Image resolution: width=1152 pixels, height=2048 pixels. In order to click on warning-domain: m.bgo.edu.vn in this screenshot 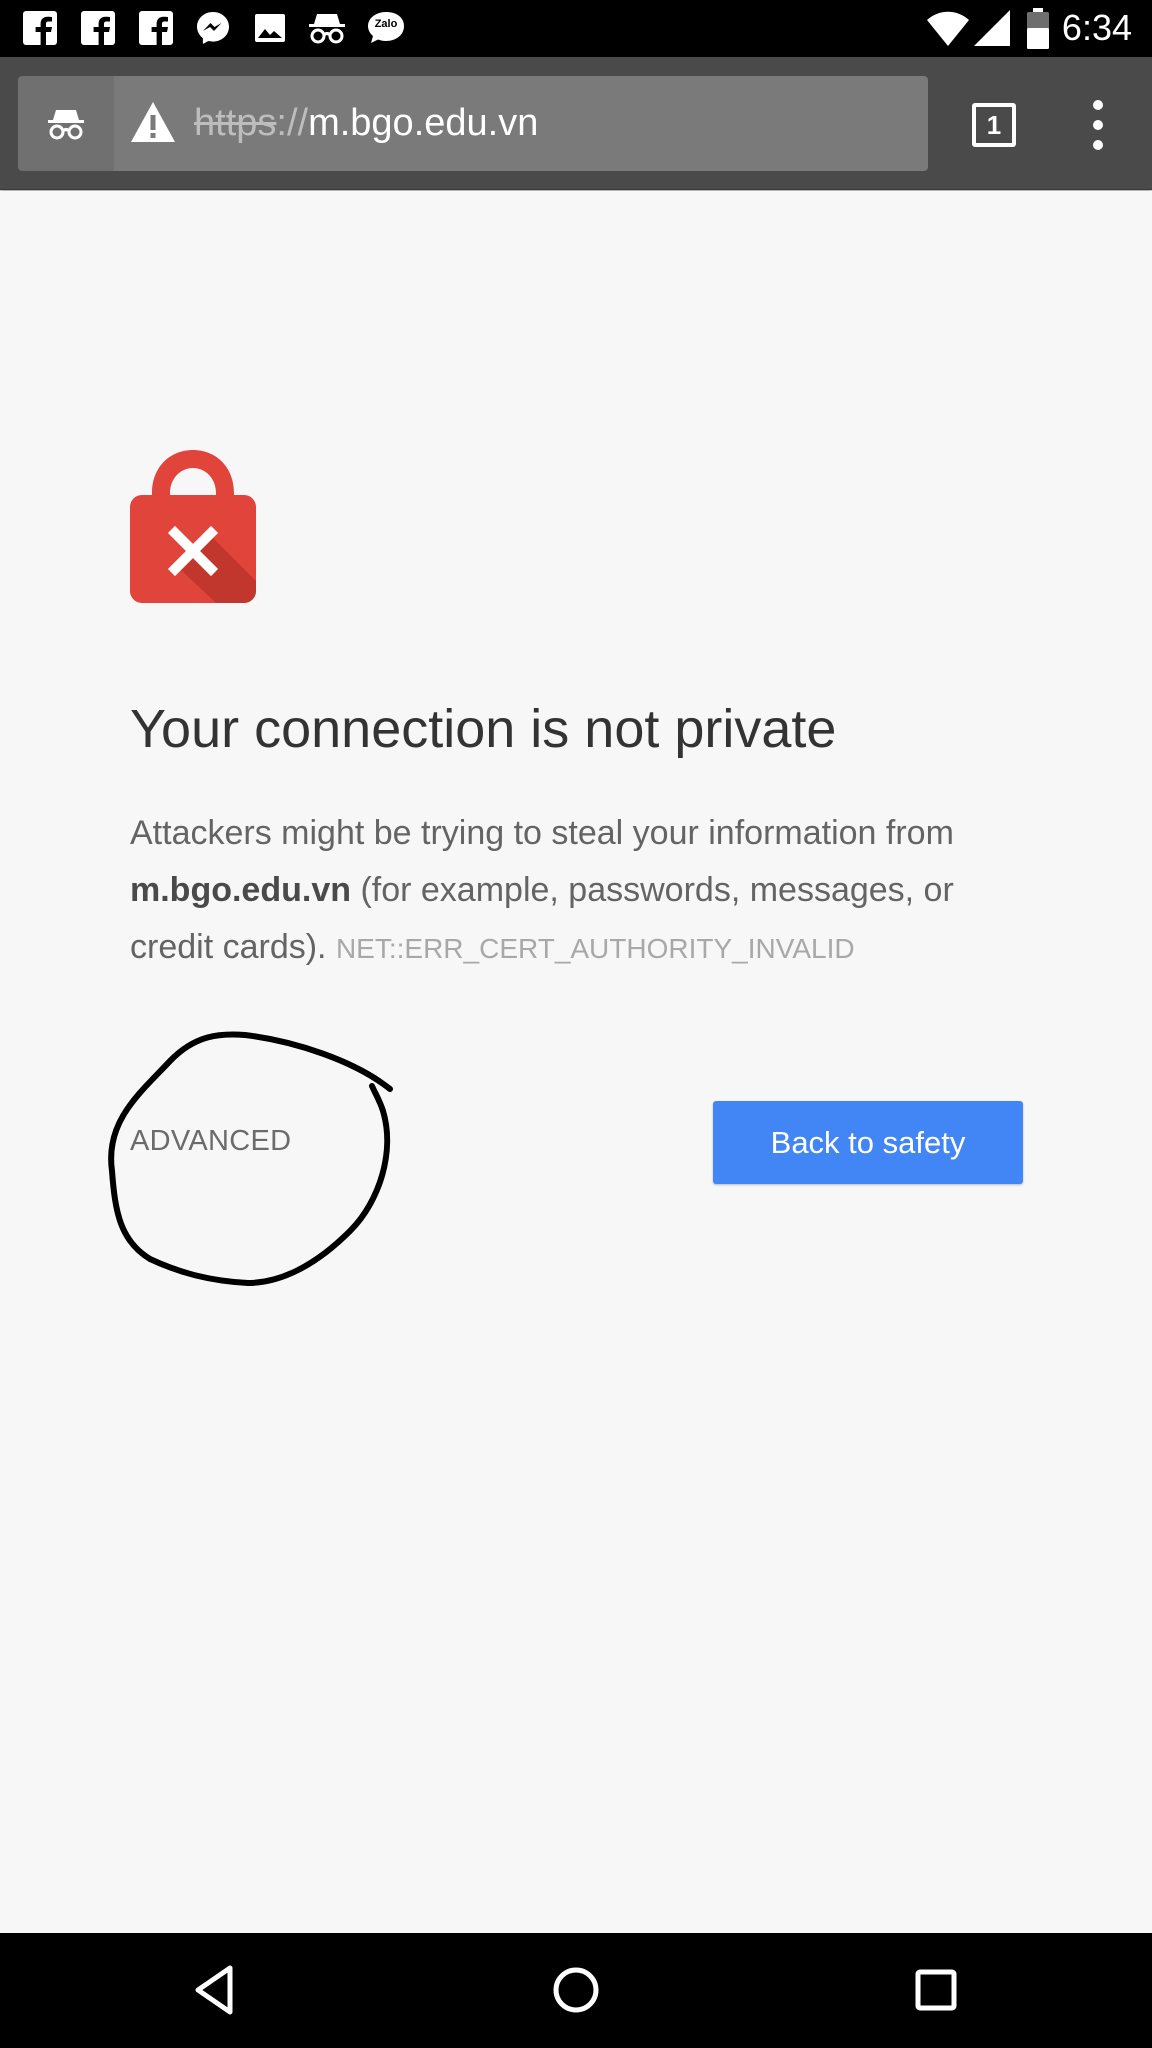, I will do `click(240, 890)`.